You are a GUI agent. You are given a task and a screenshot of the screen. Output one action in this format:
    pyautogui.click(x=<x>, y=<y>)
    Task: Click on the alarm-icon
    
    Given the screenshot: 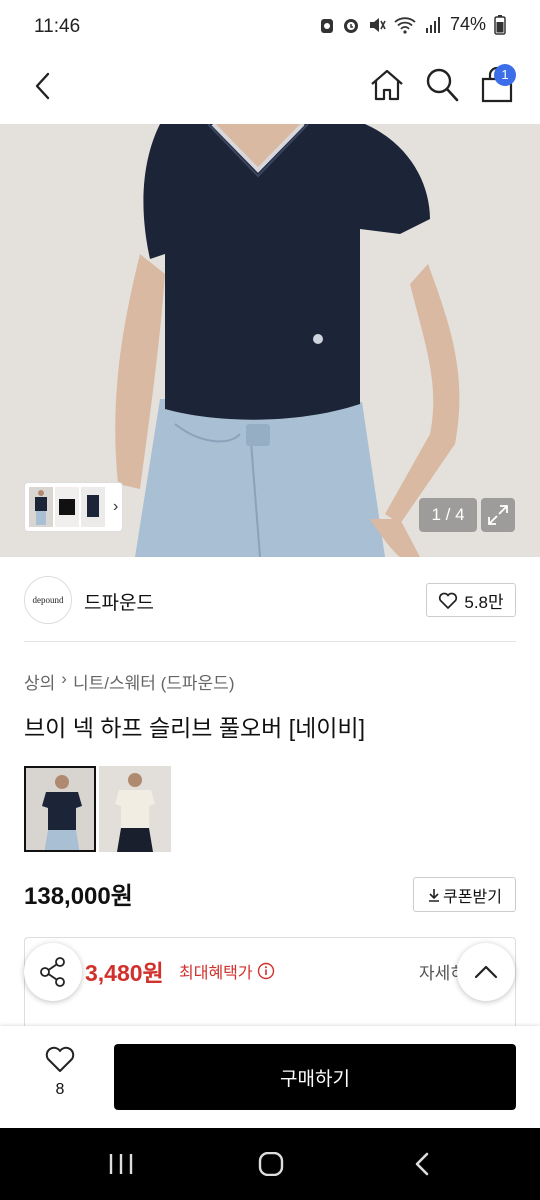 What is the action you would take?
    pyautogui.click(x=350, y=25)
    